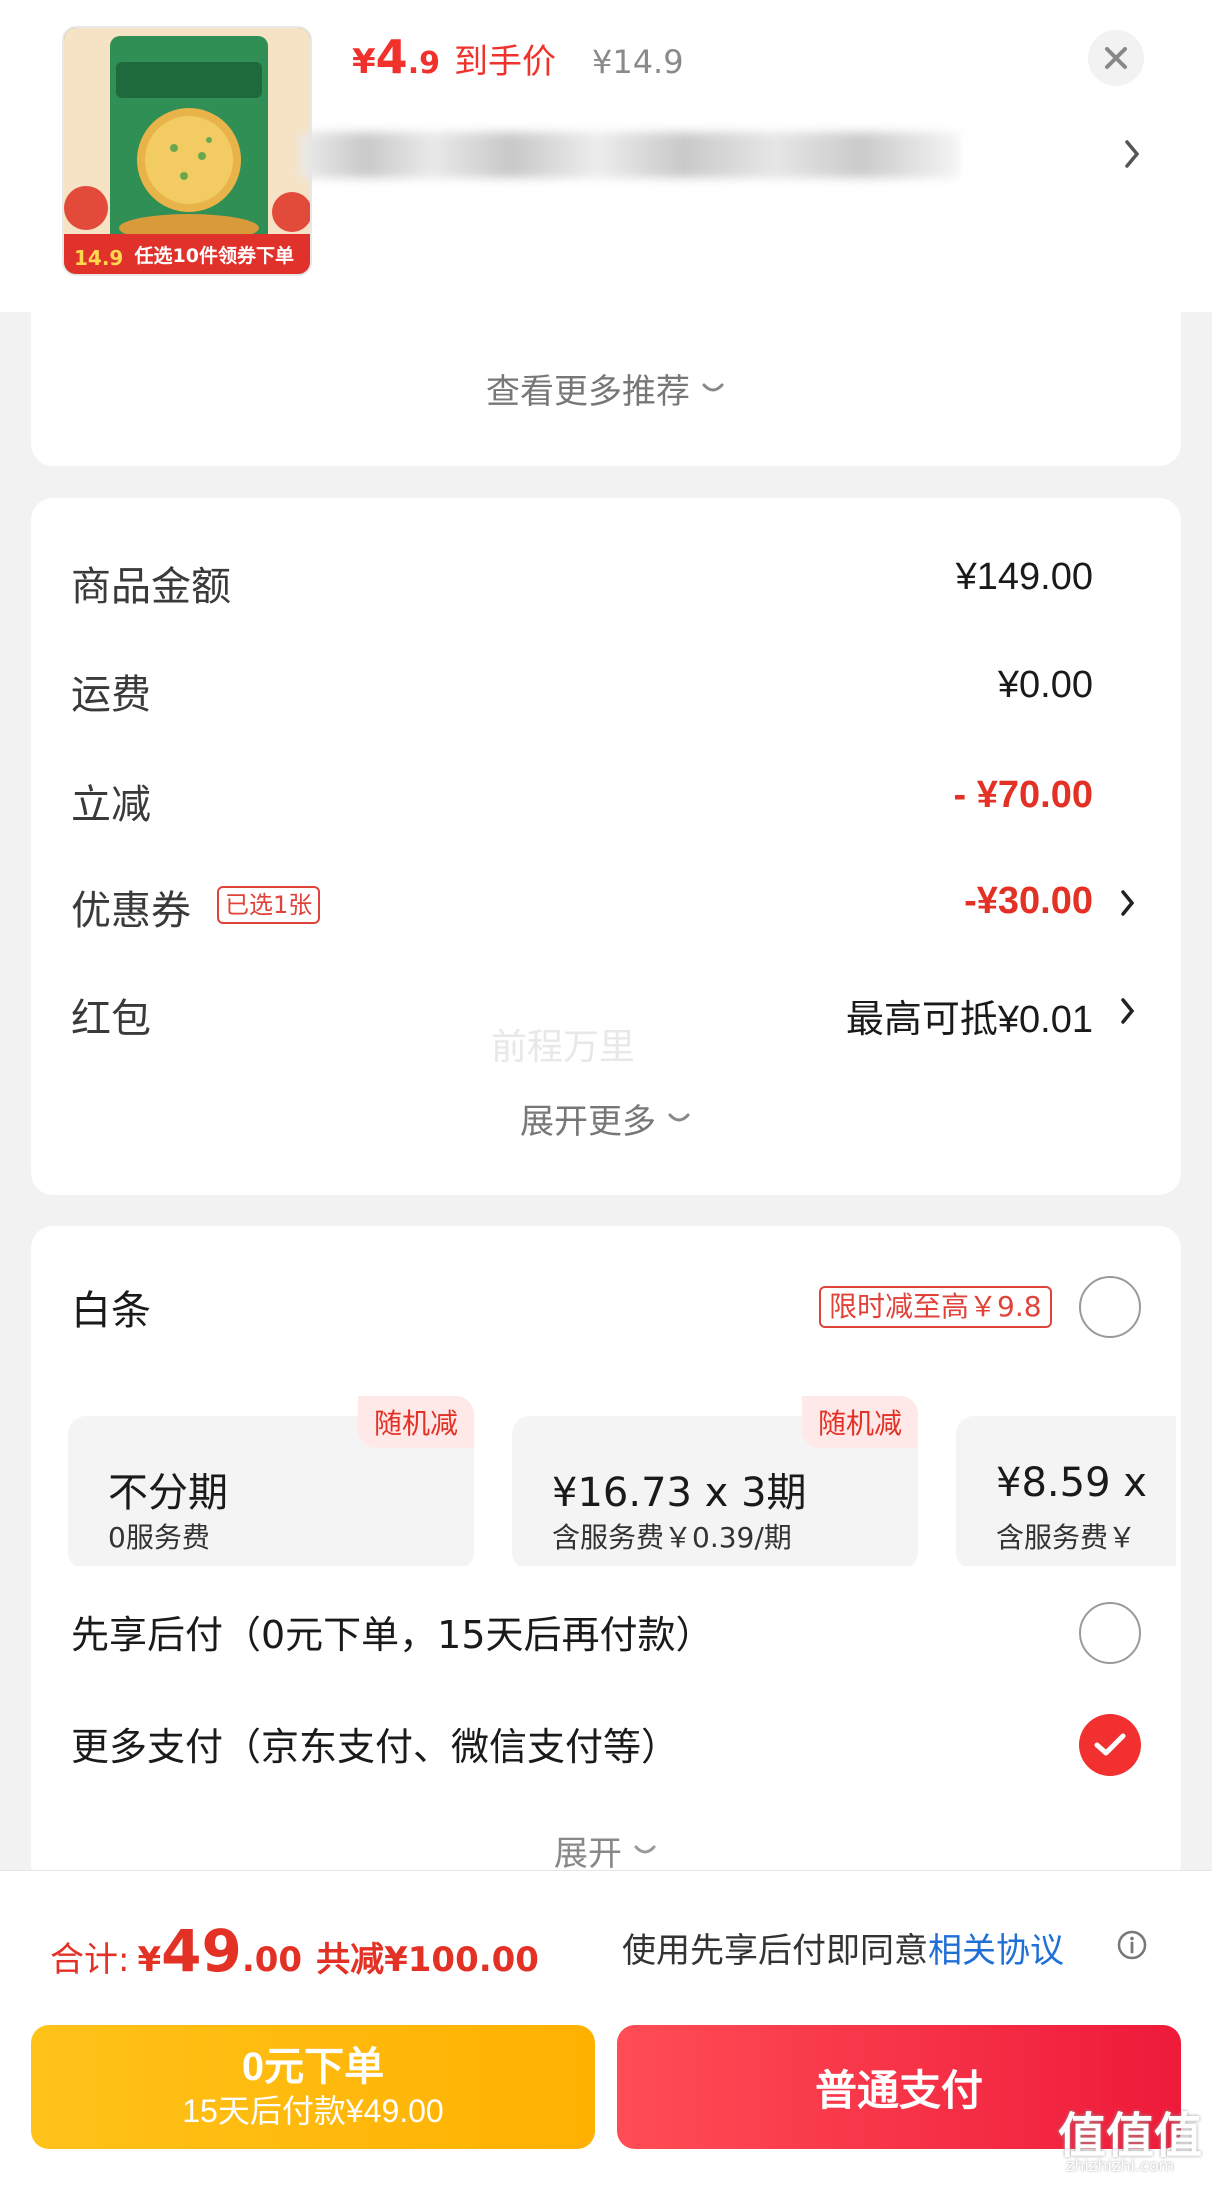  Describe the element at coordinates (1024, 577) in the screenshot. I see `summary-value: ¥149.00` at that location.